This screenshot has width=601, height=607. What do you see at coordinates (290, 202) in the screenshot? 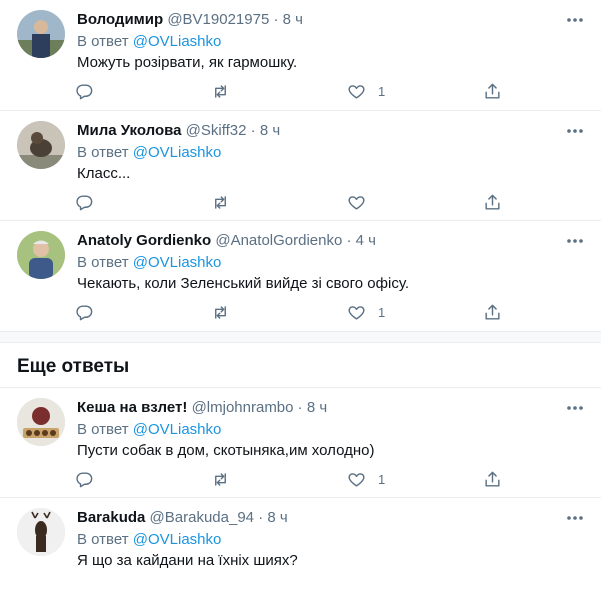
I see `tweet-actions` at bounding box center [290, 202].